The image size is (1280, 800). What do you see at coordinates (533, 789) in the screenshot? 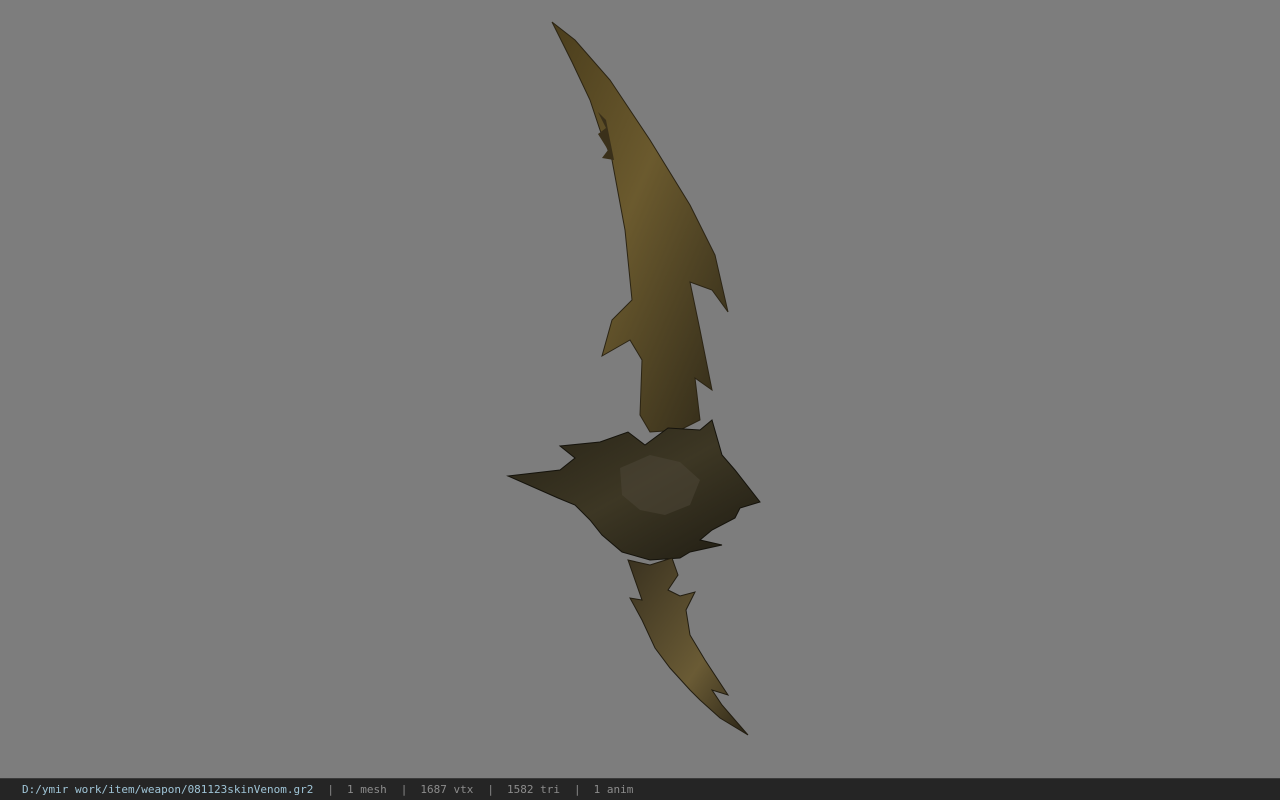
I see `triangle-count: 1582 tri` at bounding box center [533, 789].